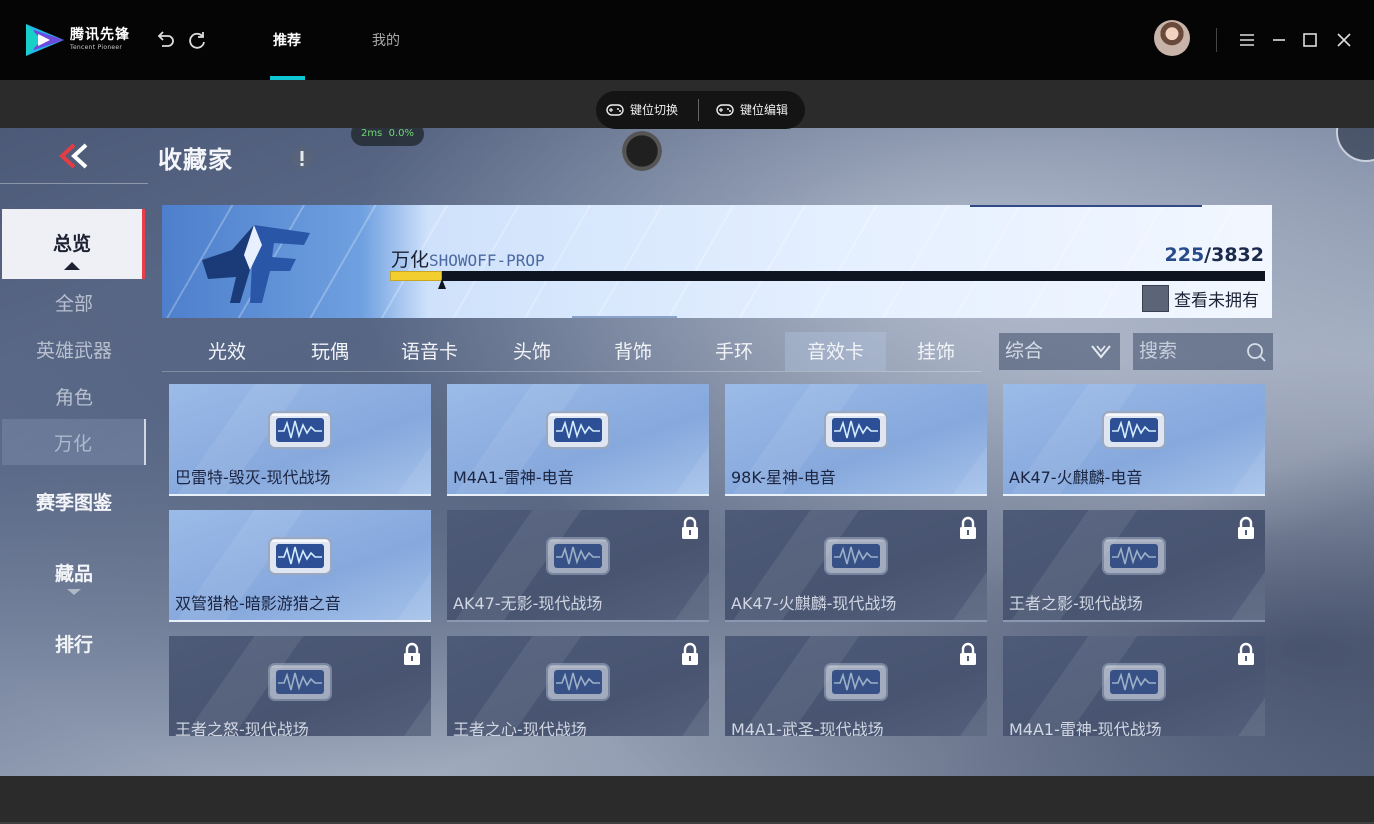  I want to click on sidebar-item-overview: 总览, so click(73, 244).